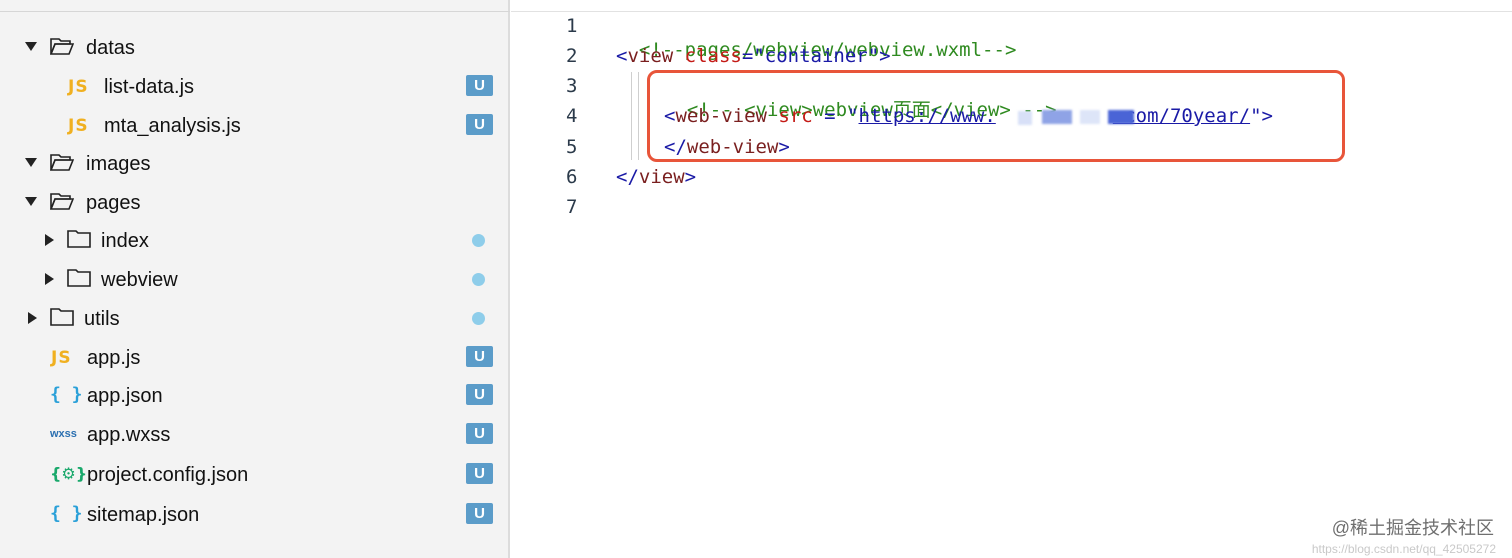 This screenshot has width=1512, height=558. Describe the element at coordinates (113, 203) in the screenshot. I see `tree-item-label: pages` at that location.